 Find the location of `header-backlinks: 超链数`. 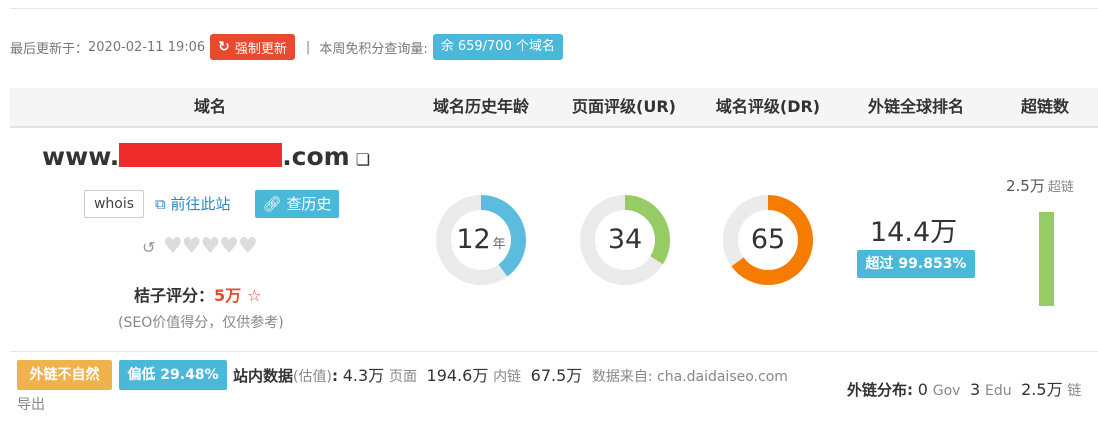

header-backlinks: 超链数 is located at coordinates (1045, 106).